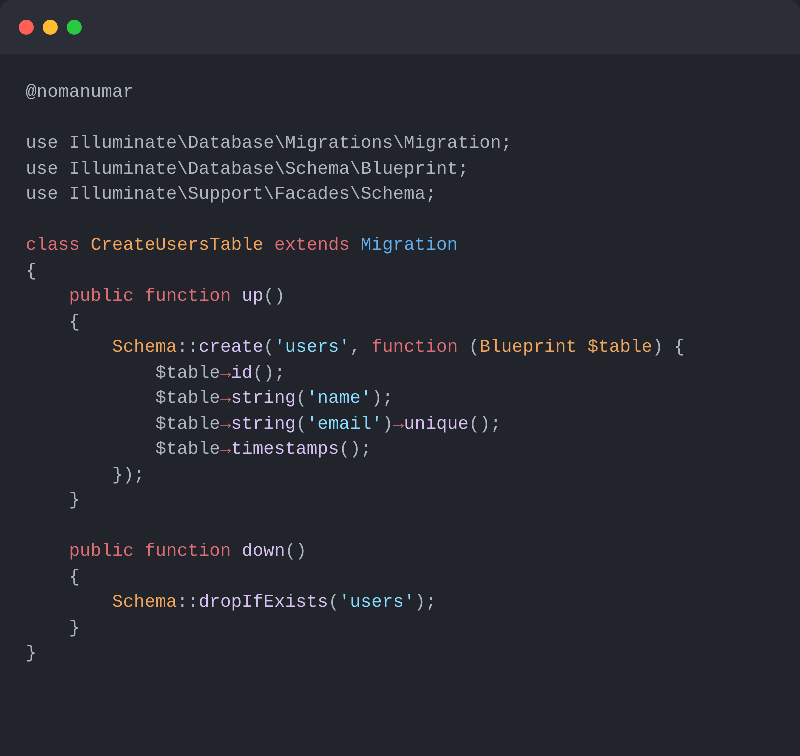 The width and height of the screenshot is (800, 756). Describe the element at coordinates (177, 297) in the screenshot. I see `code-line: public function up()` at that location.